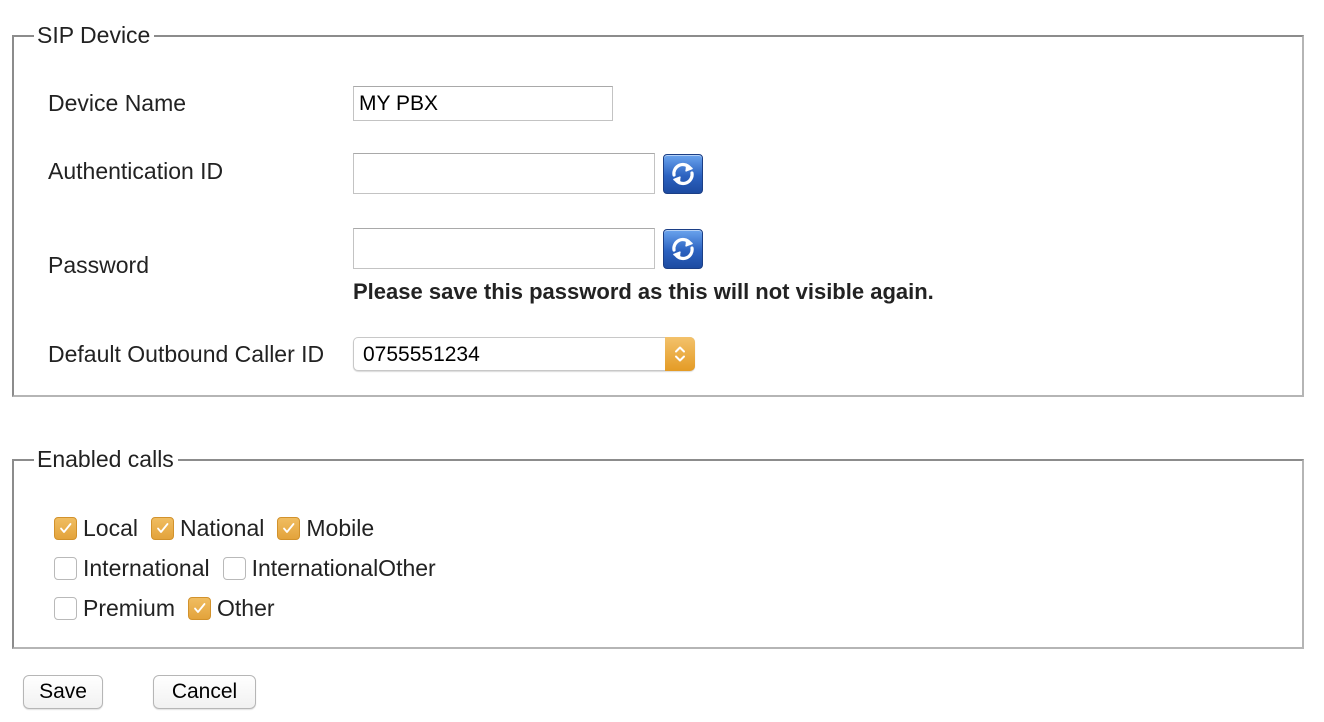  Describe the element at coordinates (129, 608) in the screenshot. I see `checkbox-label: Premium` at that location.